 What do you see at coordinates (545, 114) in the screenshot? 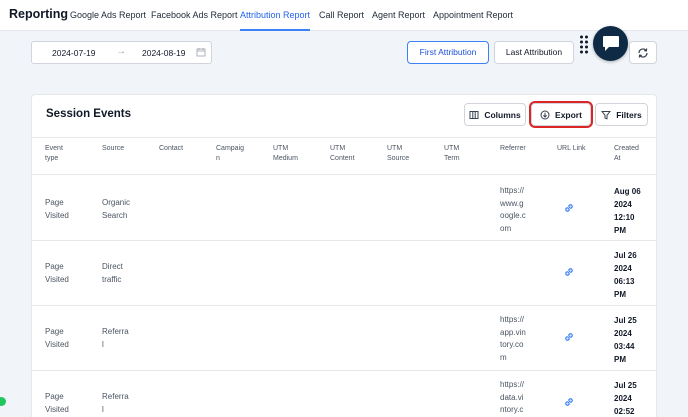
I see `export-icon` at bounding box center [545, 114].